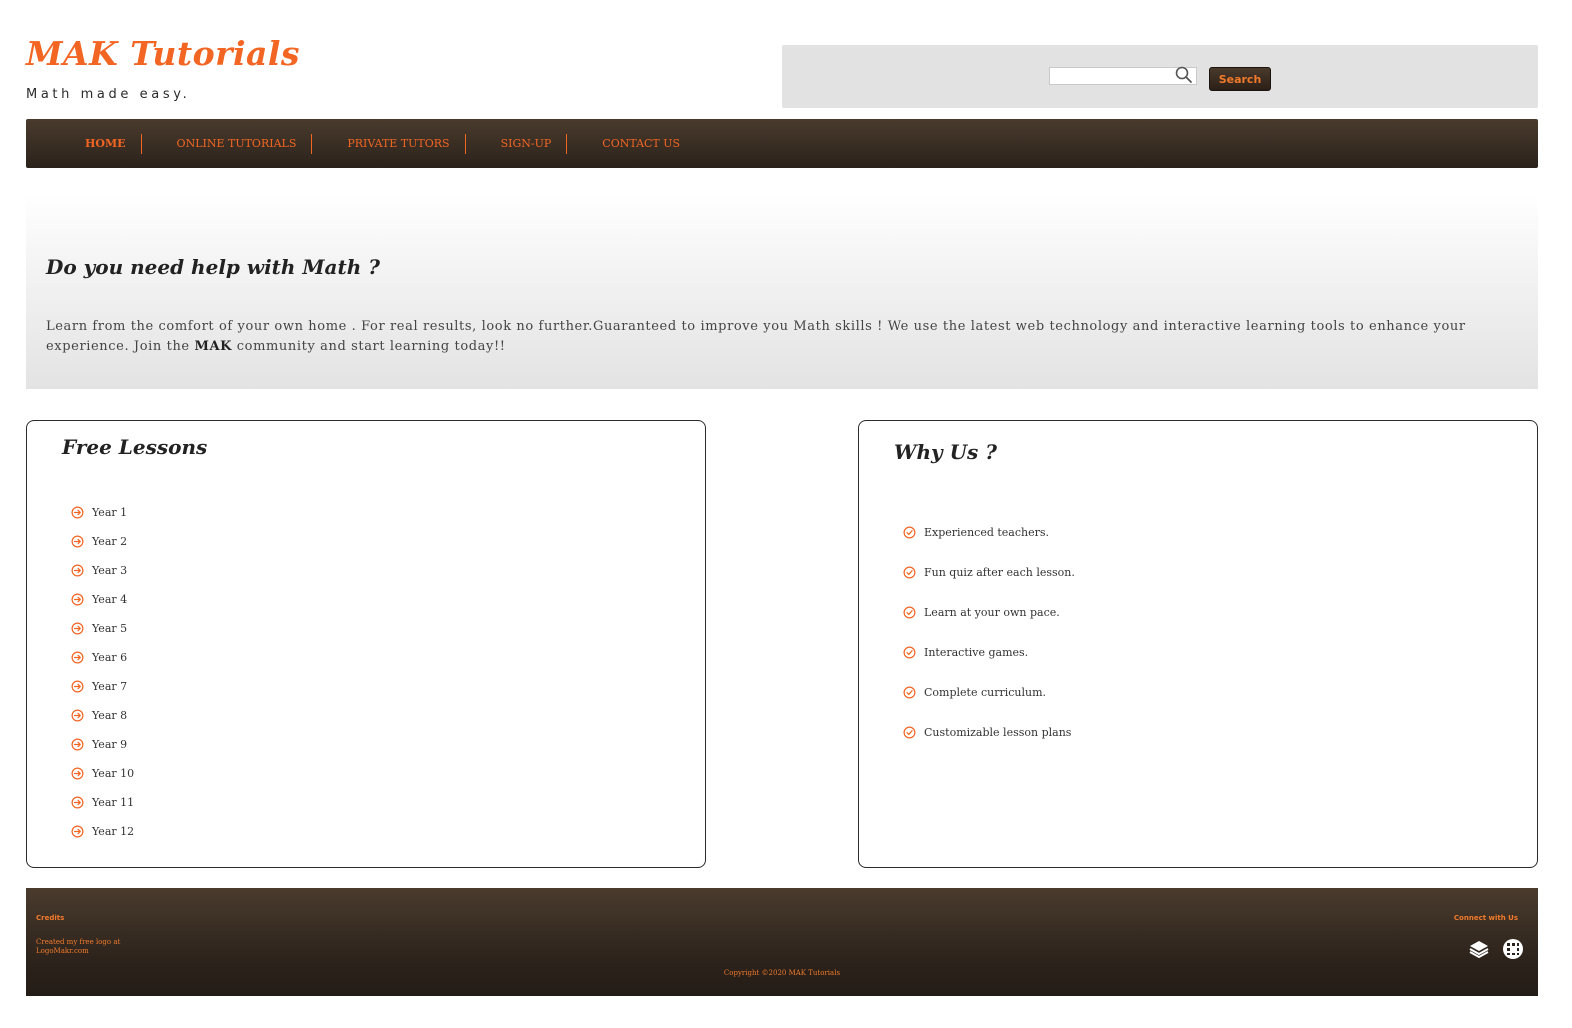  Describe the element at coordinates (399, 143) in the screenshot. I see `nav-item-private-tutors: PRIVATE TUTORS` at that location.